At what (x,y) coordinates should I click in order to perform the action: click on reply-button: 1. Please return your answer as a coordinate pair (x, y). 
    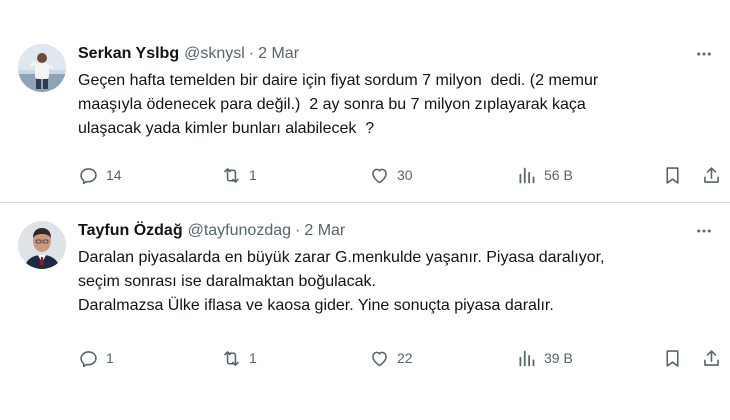
    Looking at the image, I should click on (96, 358).